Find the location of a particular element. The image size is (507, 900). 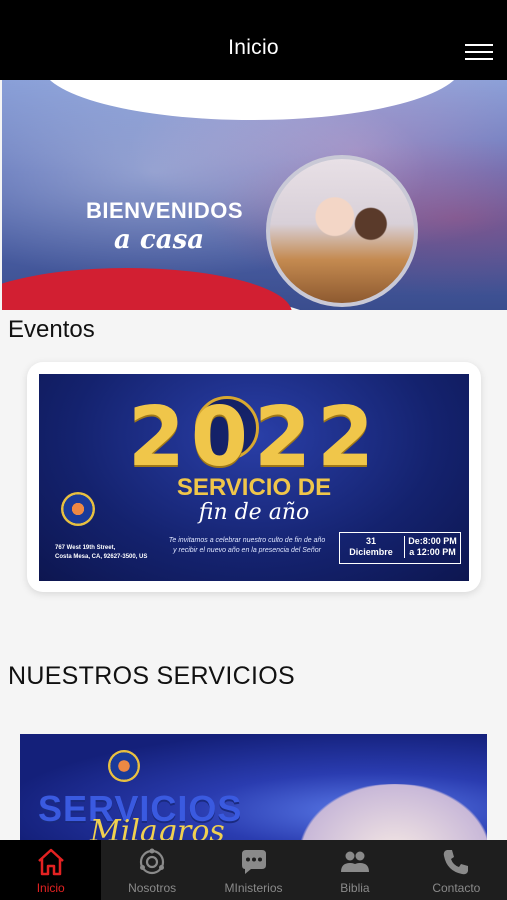

tab-contacto: Contacto is located at coordinates (456, 870).